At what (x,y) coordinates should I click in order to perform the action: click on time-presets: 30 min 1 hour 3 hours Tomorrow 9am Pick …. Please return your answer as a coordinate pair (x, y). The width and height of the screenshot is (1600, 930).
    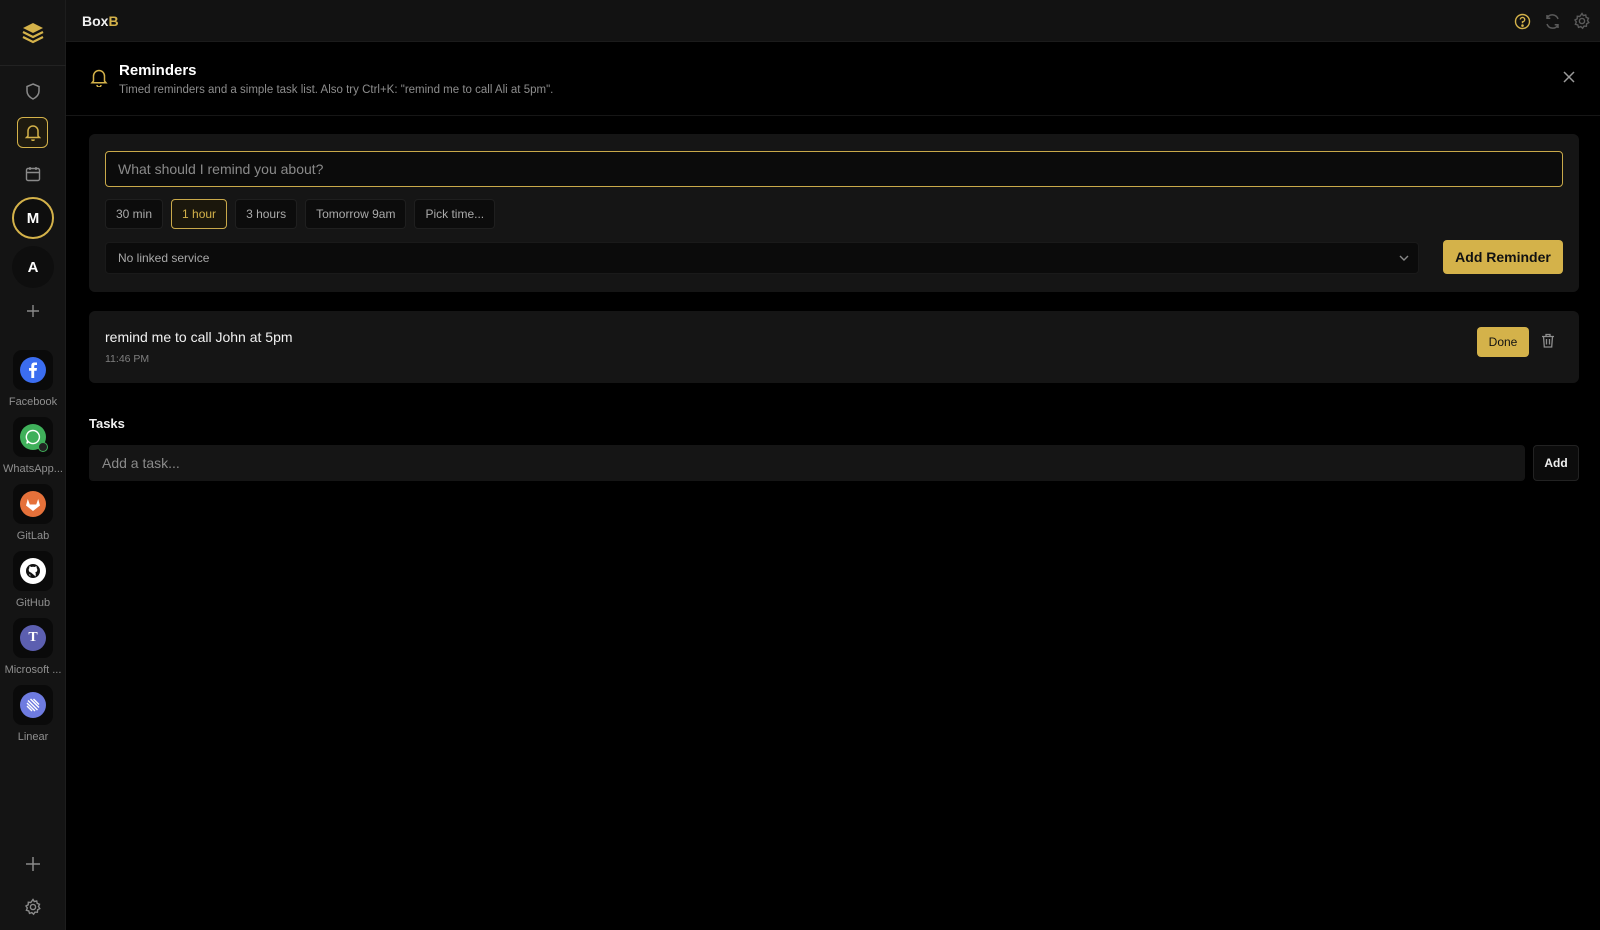
    Looking at the image, I should click on (300, 214).